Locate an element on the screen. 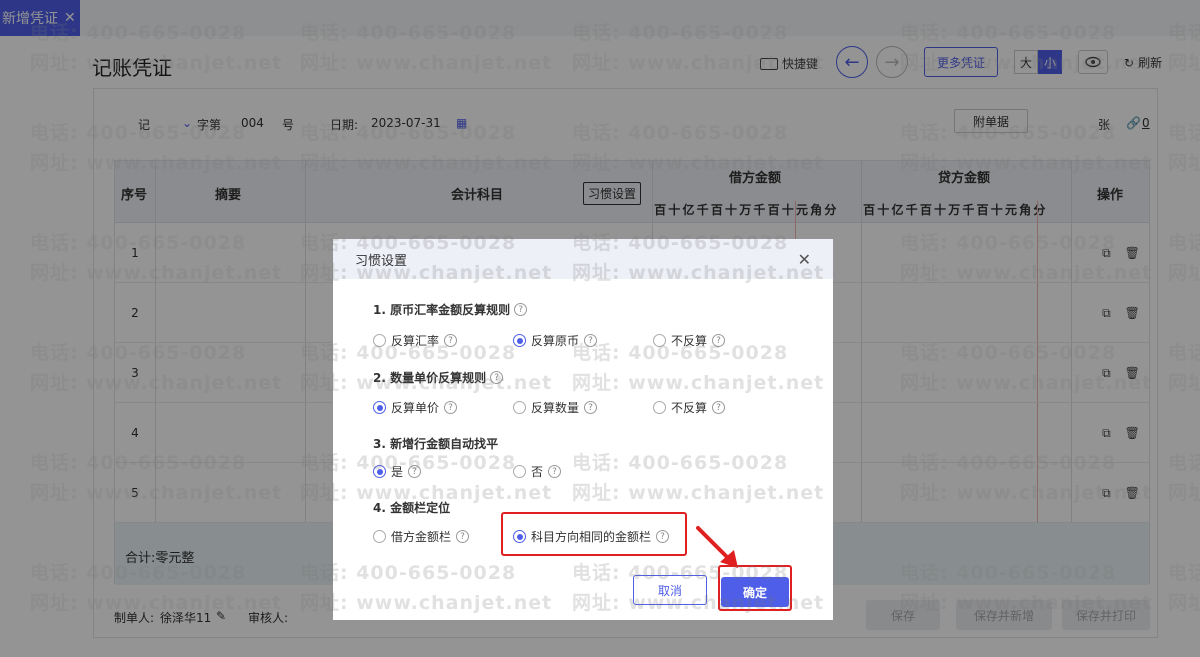 This screenshot has width=1200, height=657. radio-label: 反算原币 is located at coordinates (555, 341).